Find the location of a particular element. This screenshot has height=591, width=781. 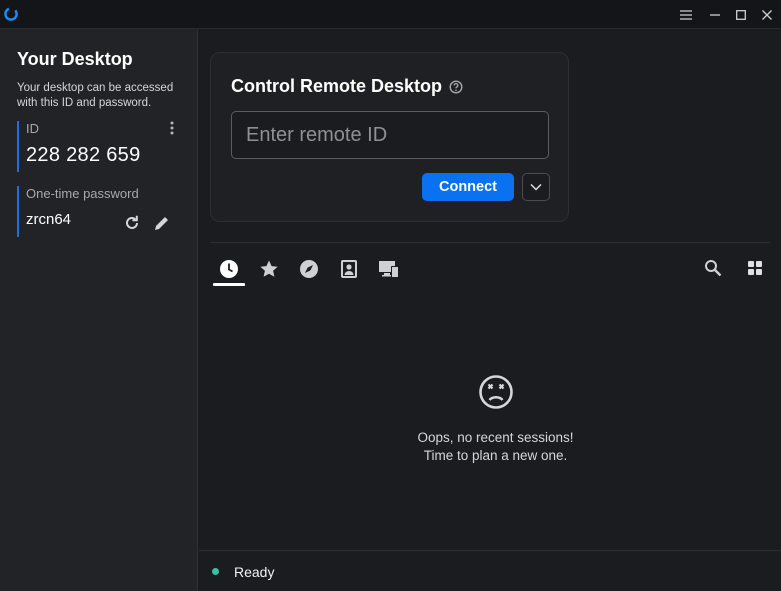

tab-recent-sessions is located at coordinates (229, 270).